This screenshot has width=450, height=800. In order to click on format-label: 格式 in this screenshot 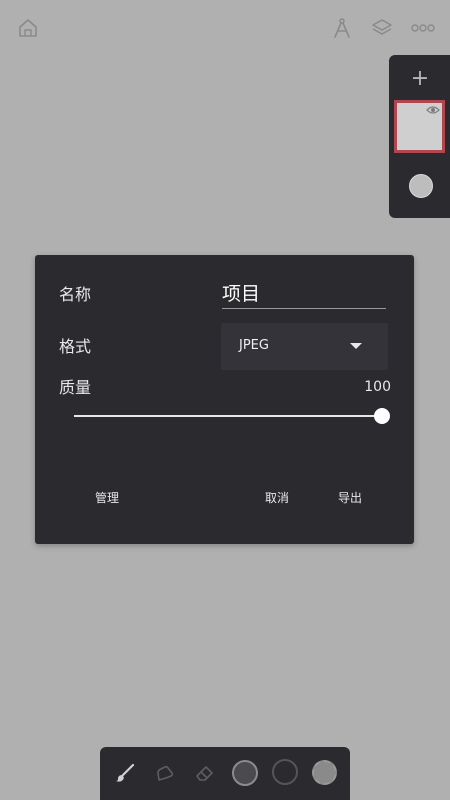, I will do `click(75, 346)`.